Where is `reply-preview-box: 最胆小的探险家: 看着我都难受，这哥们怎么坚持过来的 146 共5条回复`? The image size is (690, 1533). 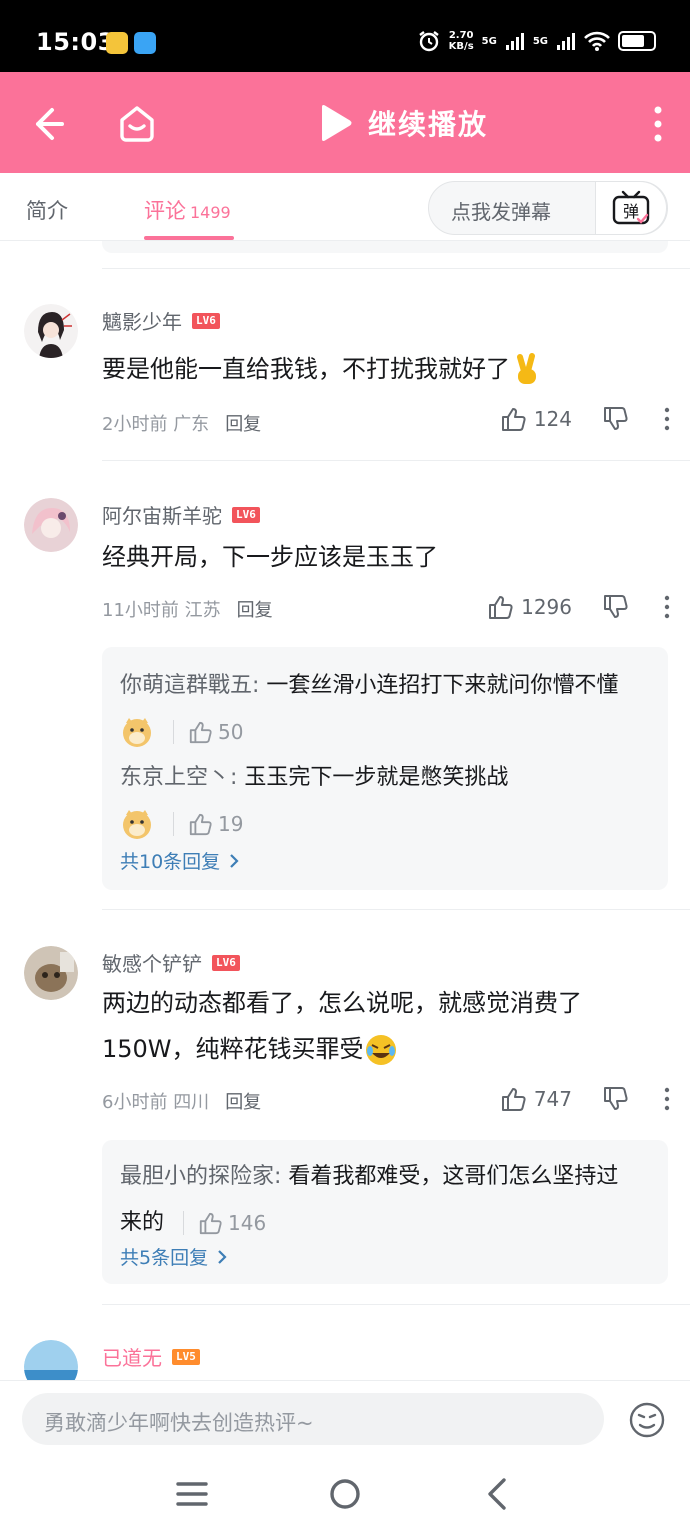
reply-preview-box: 最胆小的探险家: 看着我都难受，这哥们怎么坚持过来的 146 共5条回复 is located at coordinates (385, 1212).